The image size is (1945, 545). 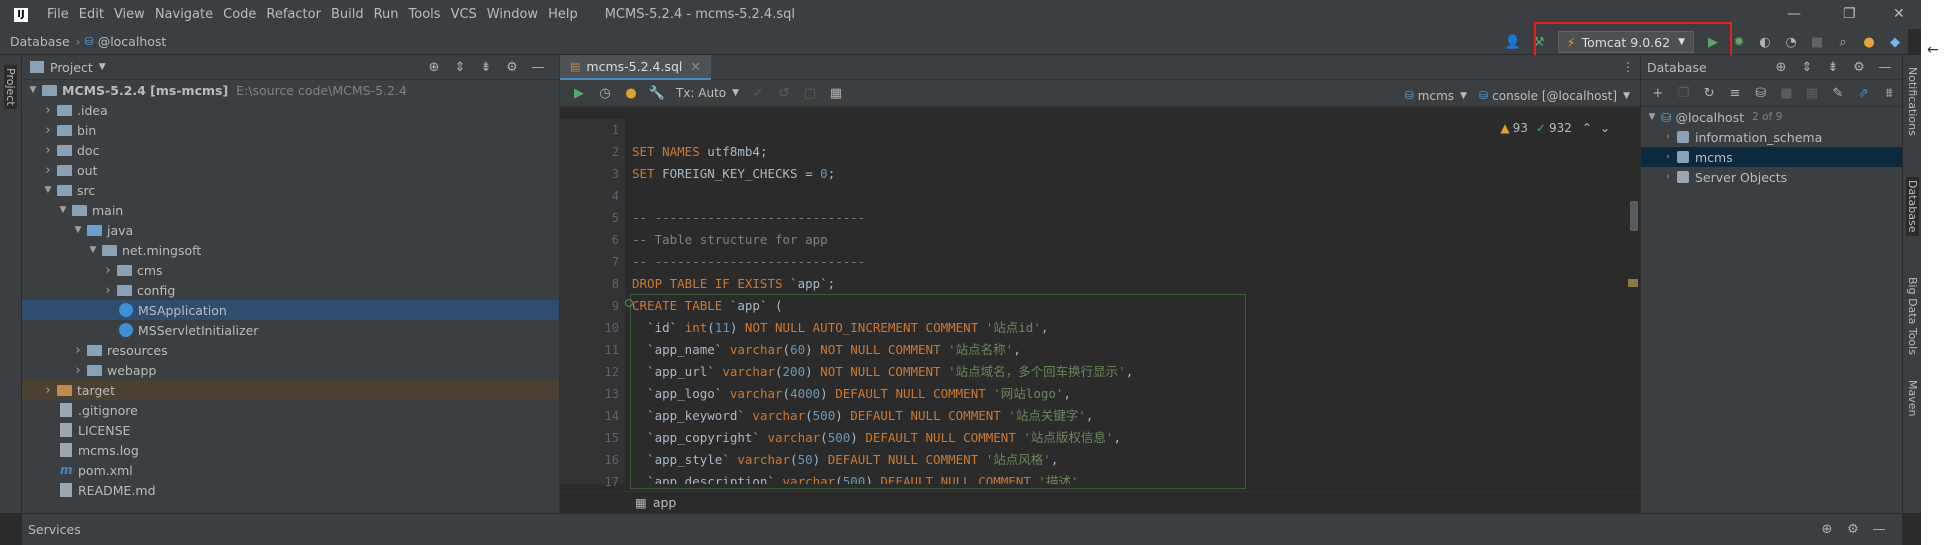 What do you see at coordinates (290, 350) in the screenshot?
I see `tree-item: › resources` at bounding box center [290, 350].